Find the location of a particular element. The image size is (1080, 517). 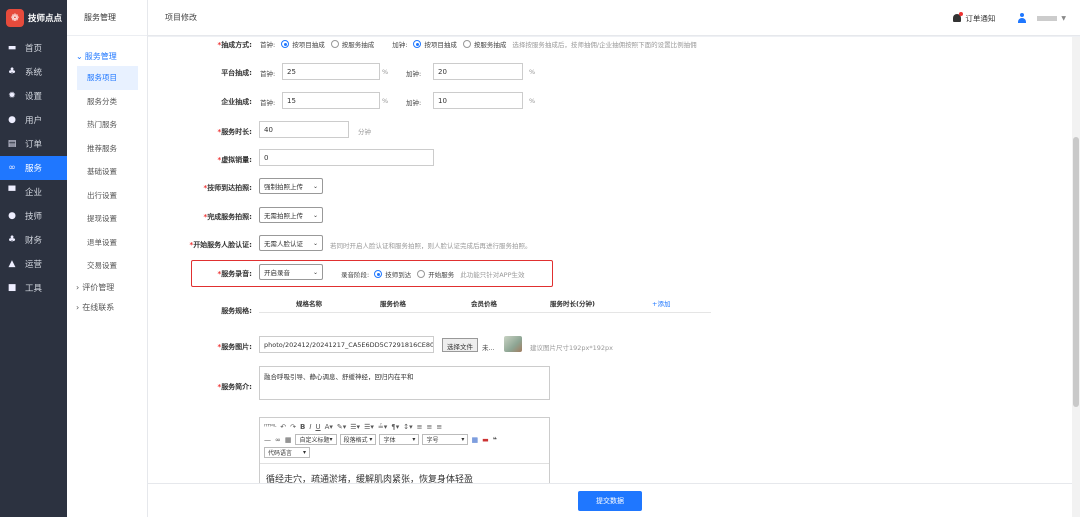

sec-item-withdraw-settings: 提现设置 is located at coordinates (107, 219).